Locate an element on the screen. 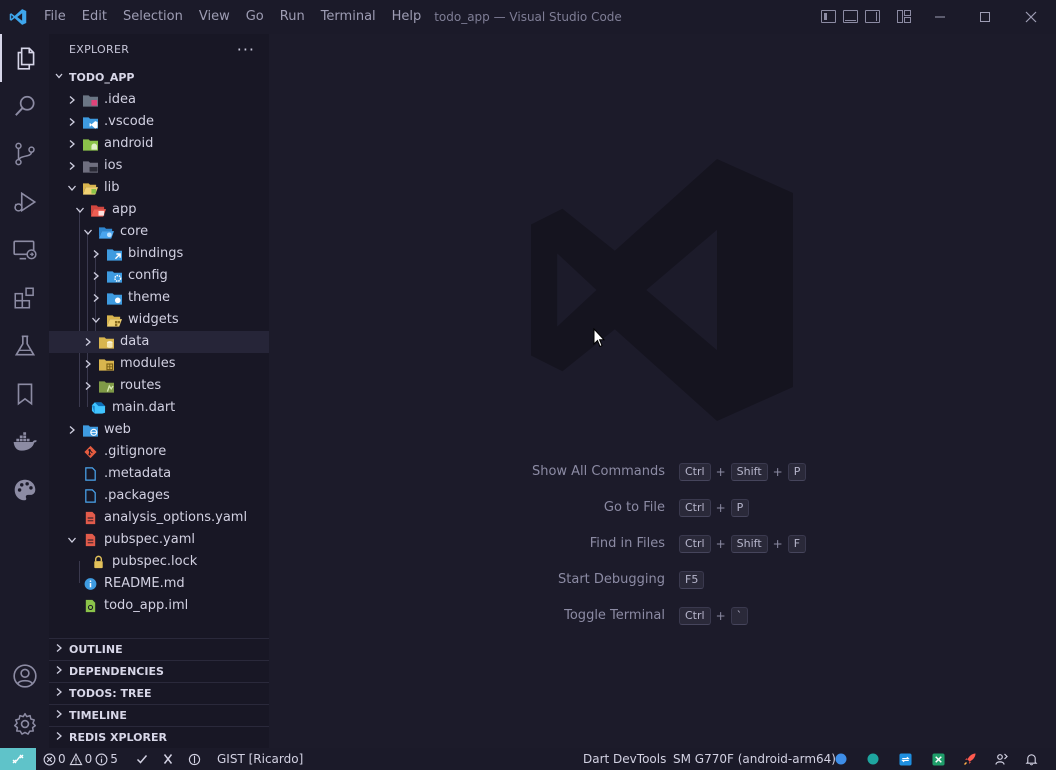 This screenshot has height=770, width=1056. live-share-feedback-button is located at coordinates (1003, 759).